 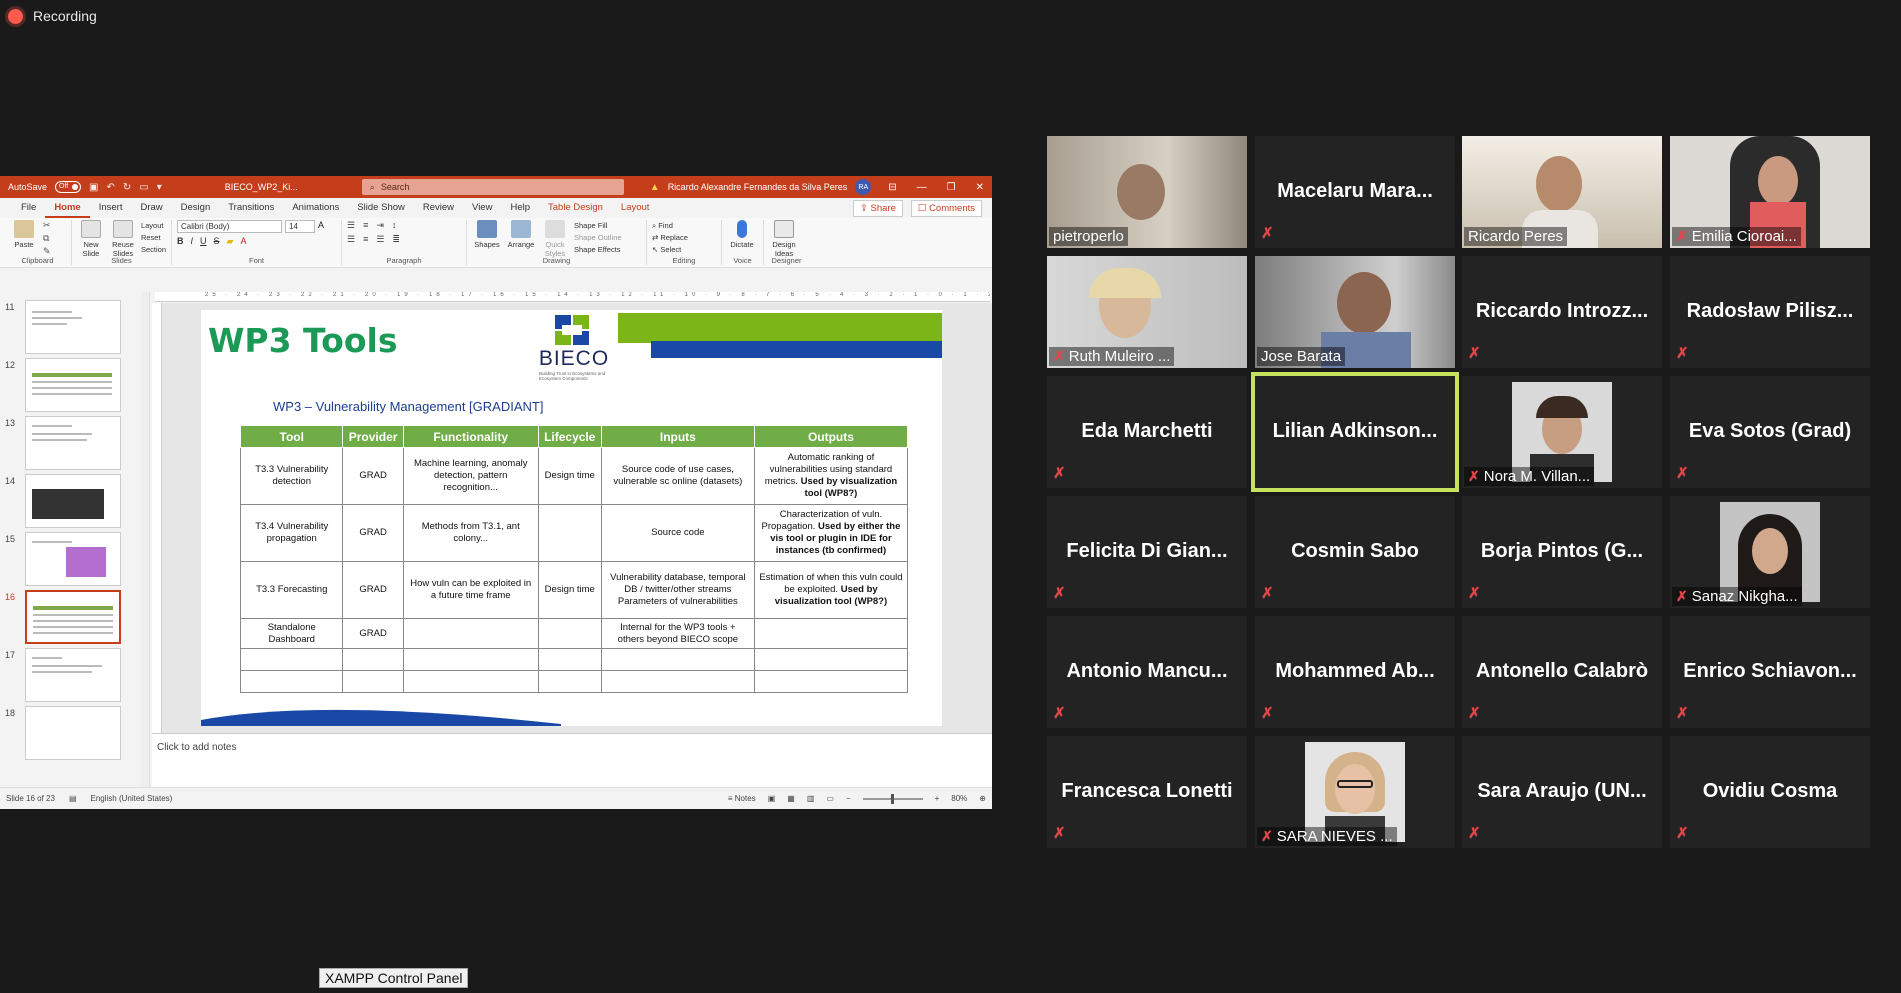 I want to click on underline-icon: U, so click(x=203, y=241).